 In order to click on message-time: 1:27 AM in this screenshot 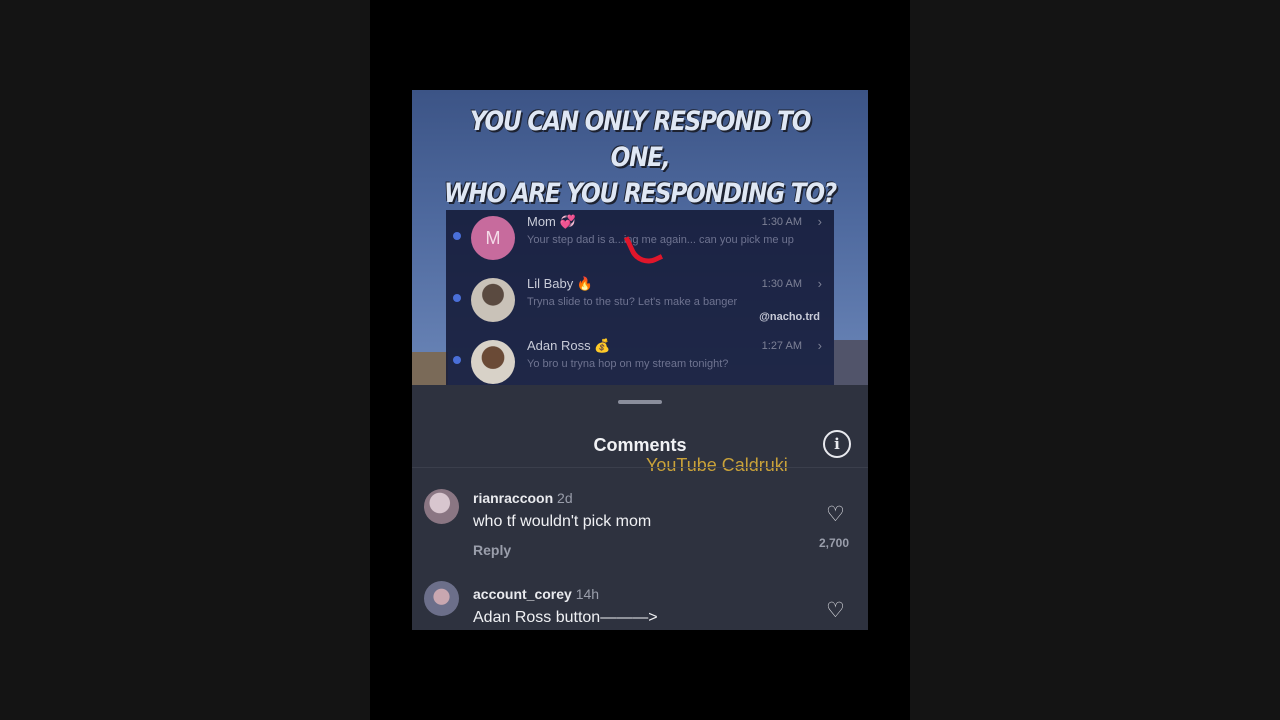, I will do `click(781, 346)`.